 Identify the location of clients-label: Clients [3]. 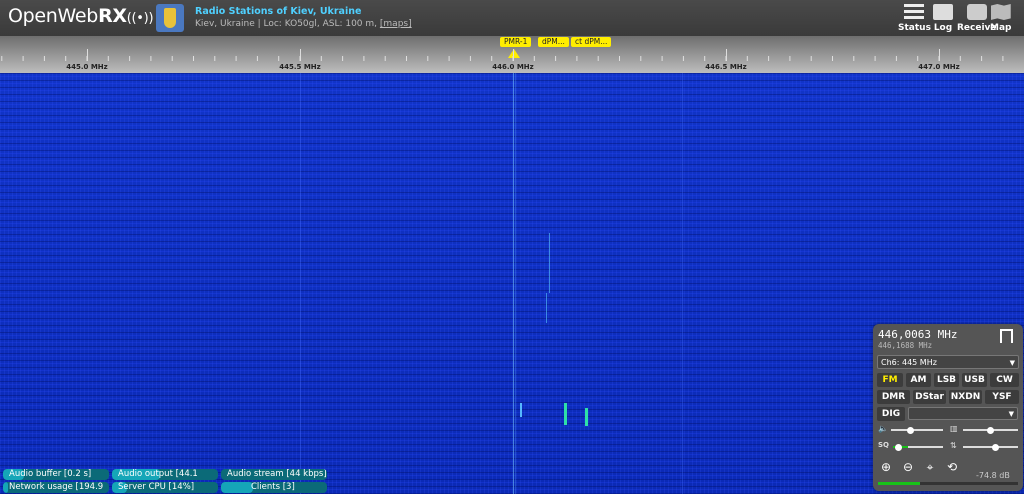
(273, 487).